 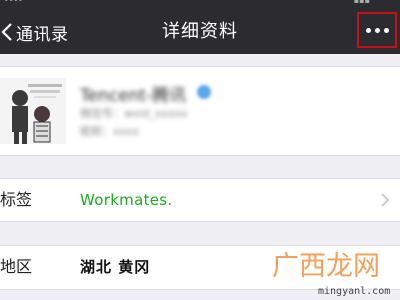 What do you see at coordinates (326, 266) in the screenshot?
I see `watermark-text: 广西龙网` at bounding box center [326, 266].